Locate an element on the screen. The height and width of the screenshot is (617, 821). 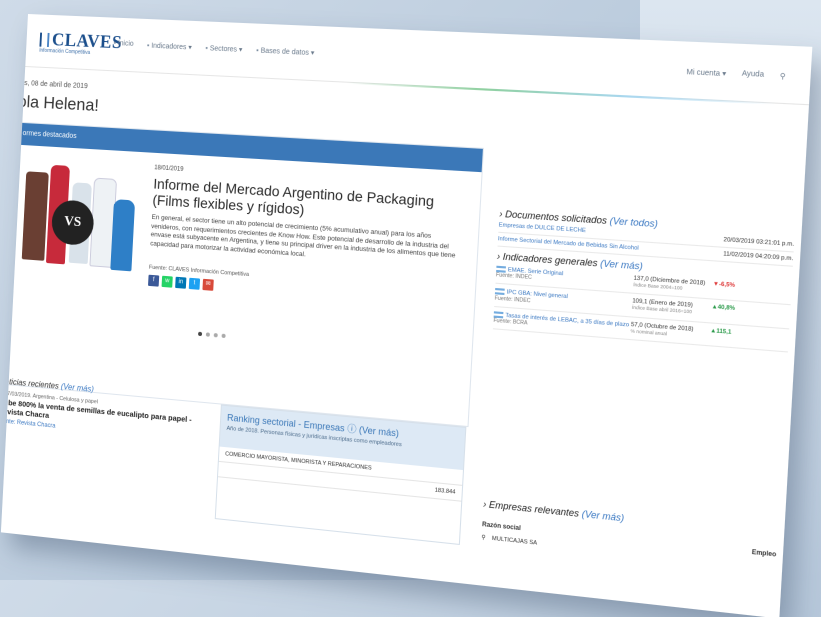
company-name: MULTICAJAS SA is located at coordinates (515, 541).